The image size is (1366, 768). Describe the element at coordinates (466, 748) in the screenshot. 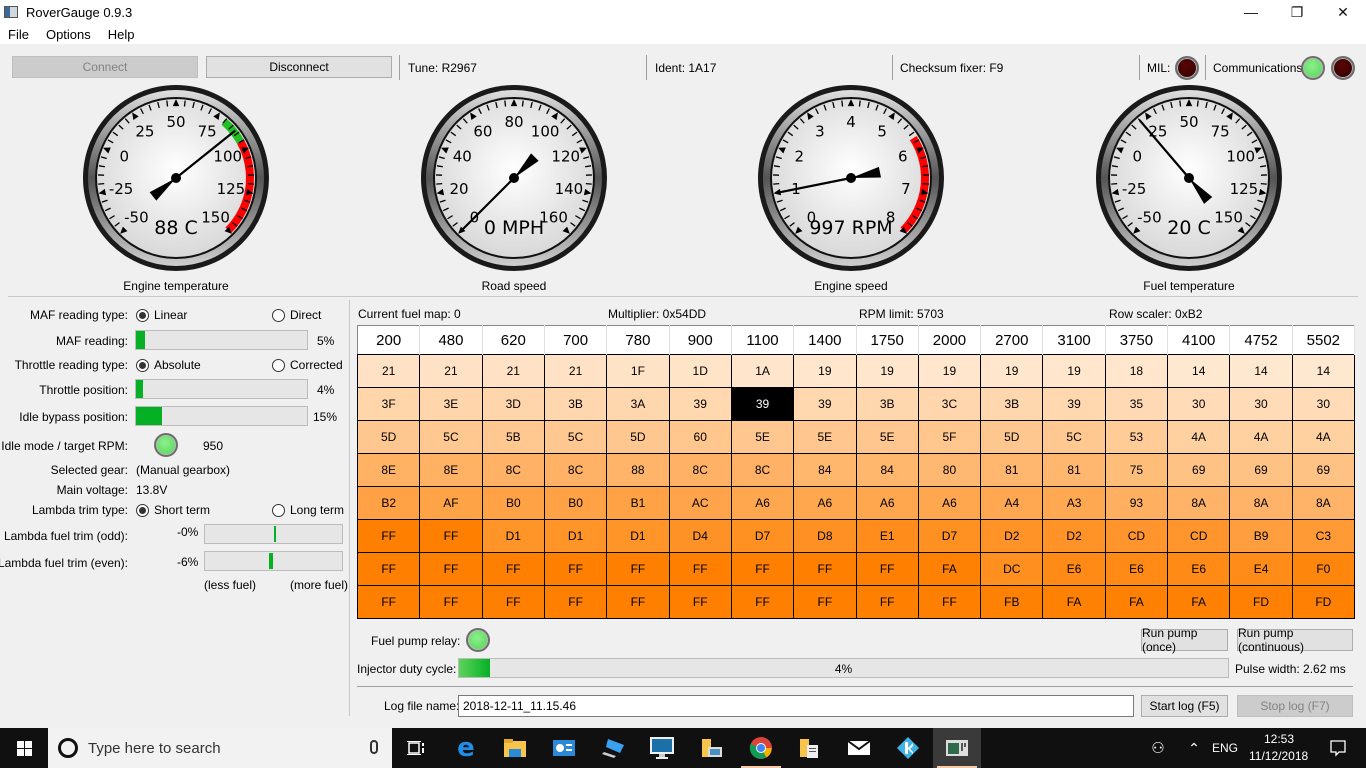

I see `edge-icon: e` at that location.